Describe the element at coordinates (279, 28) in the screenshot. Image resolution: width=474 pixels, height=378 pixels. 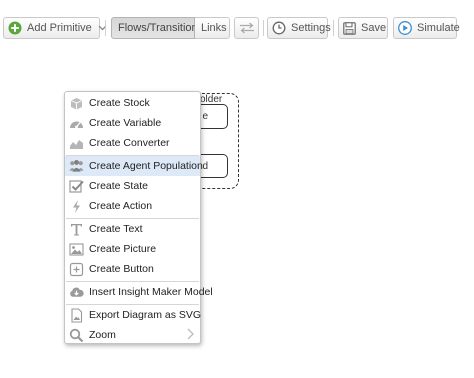
I see `clock-icon` at that location.